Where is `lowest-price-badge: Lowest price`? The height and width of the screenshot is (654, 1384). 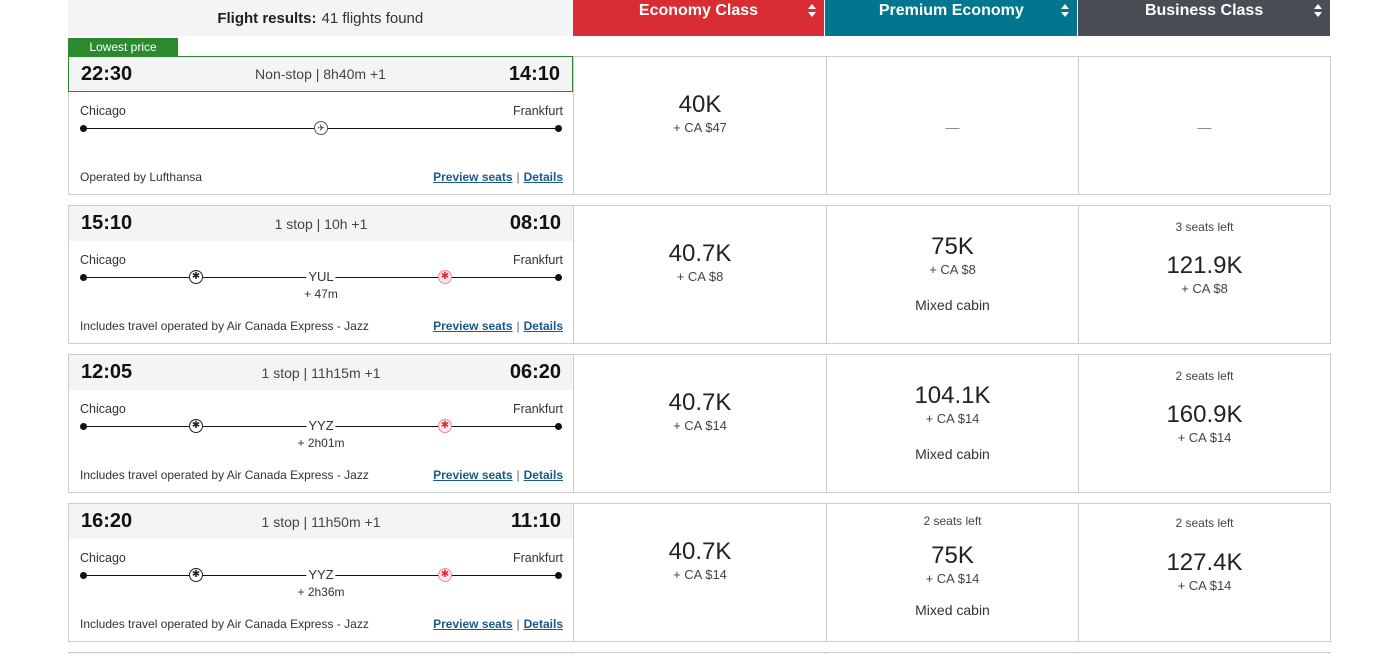
lowest-price-badge: Lowest price is located at coordinates (123, 47).